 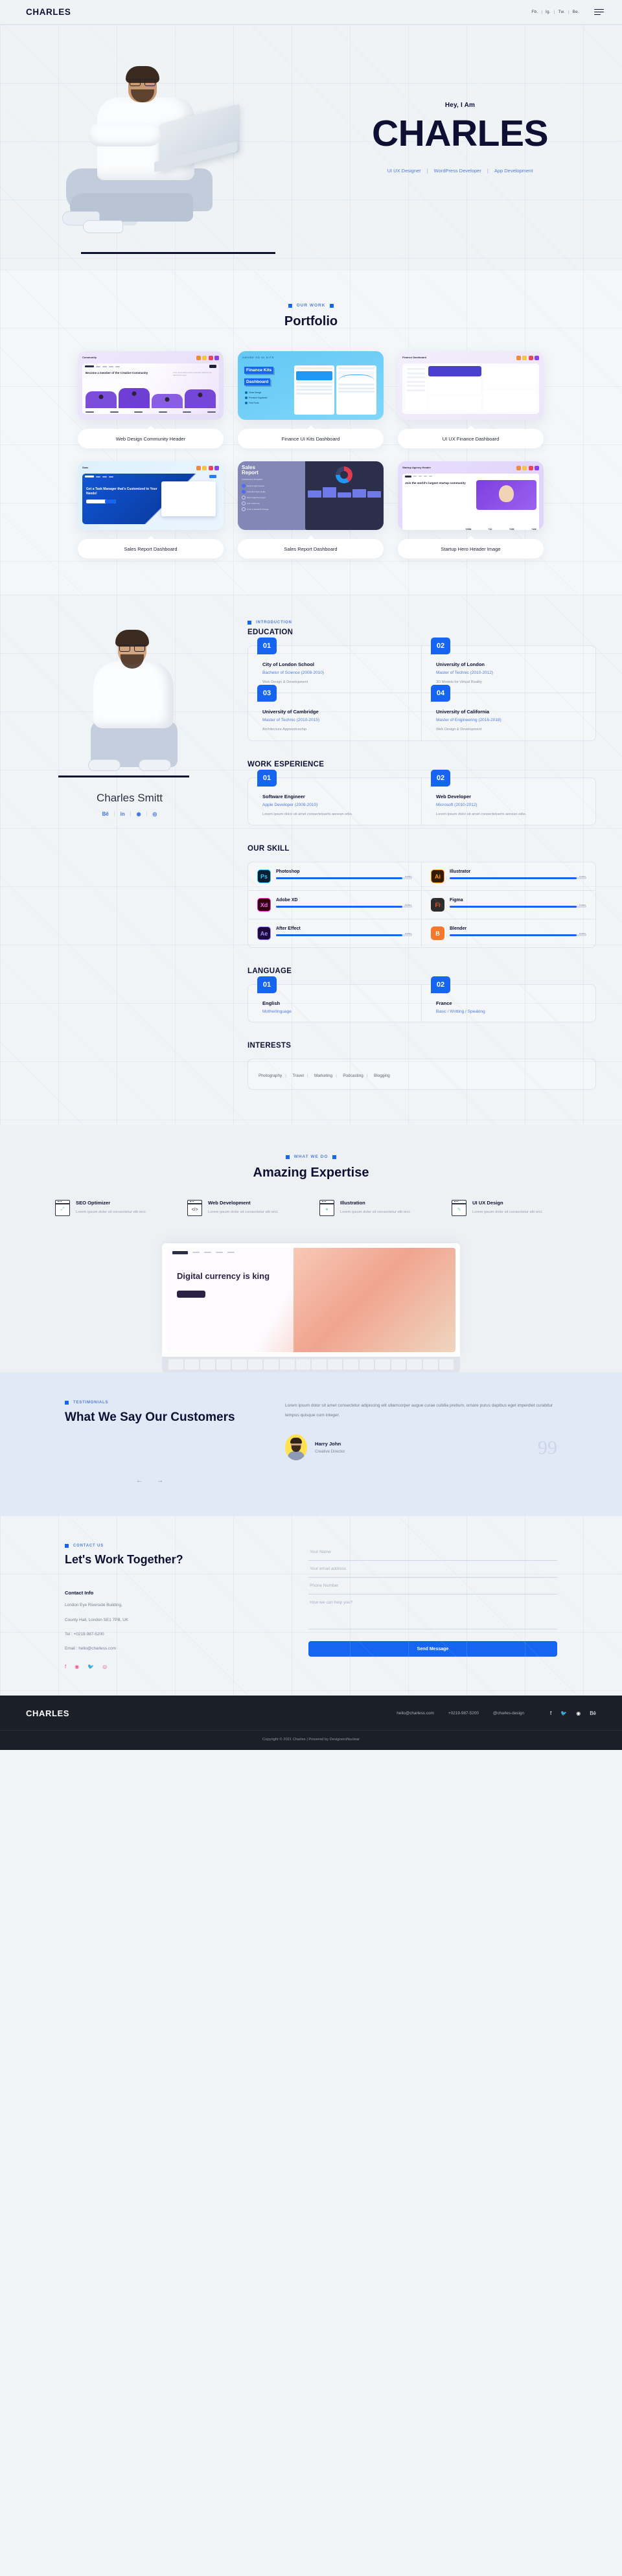 I want to click on footer-logo: CHARLES, so click(x=47, y=1713).